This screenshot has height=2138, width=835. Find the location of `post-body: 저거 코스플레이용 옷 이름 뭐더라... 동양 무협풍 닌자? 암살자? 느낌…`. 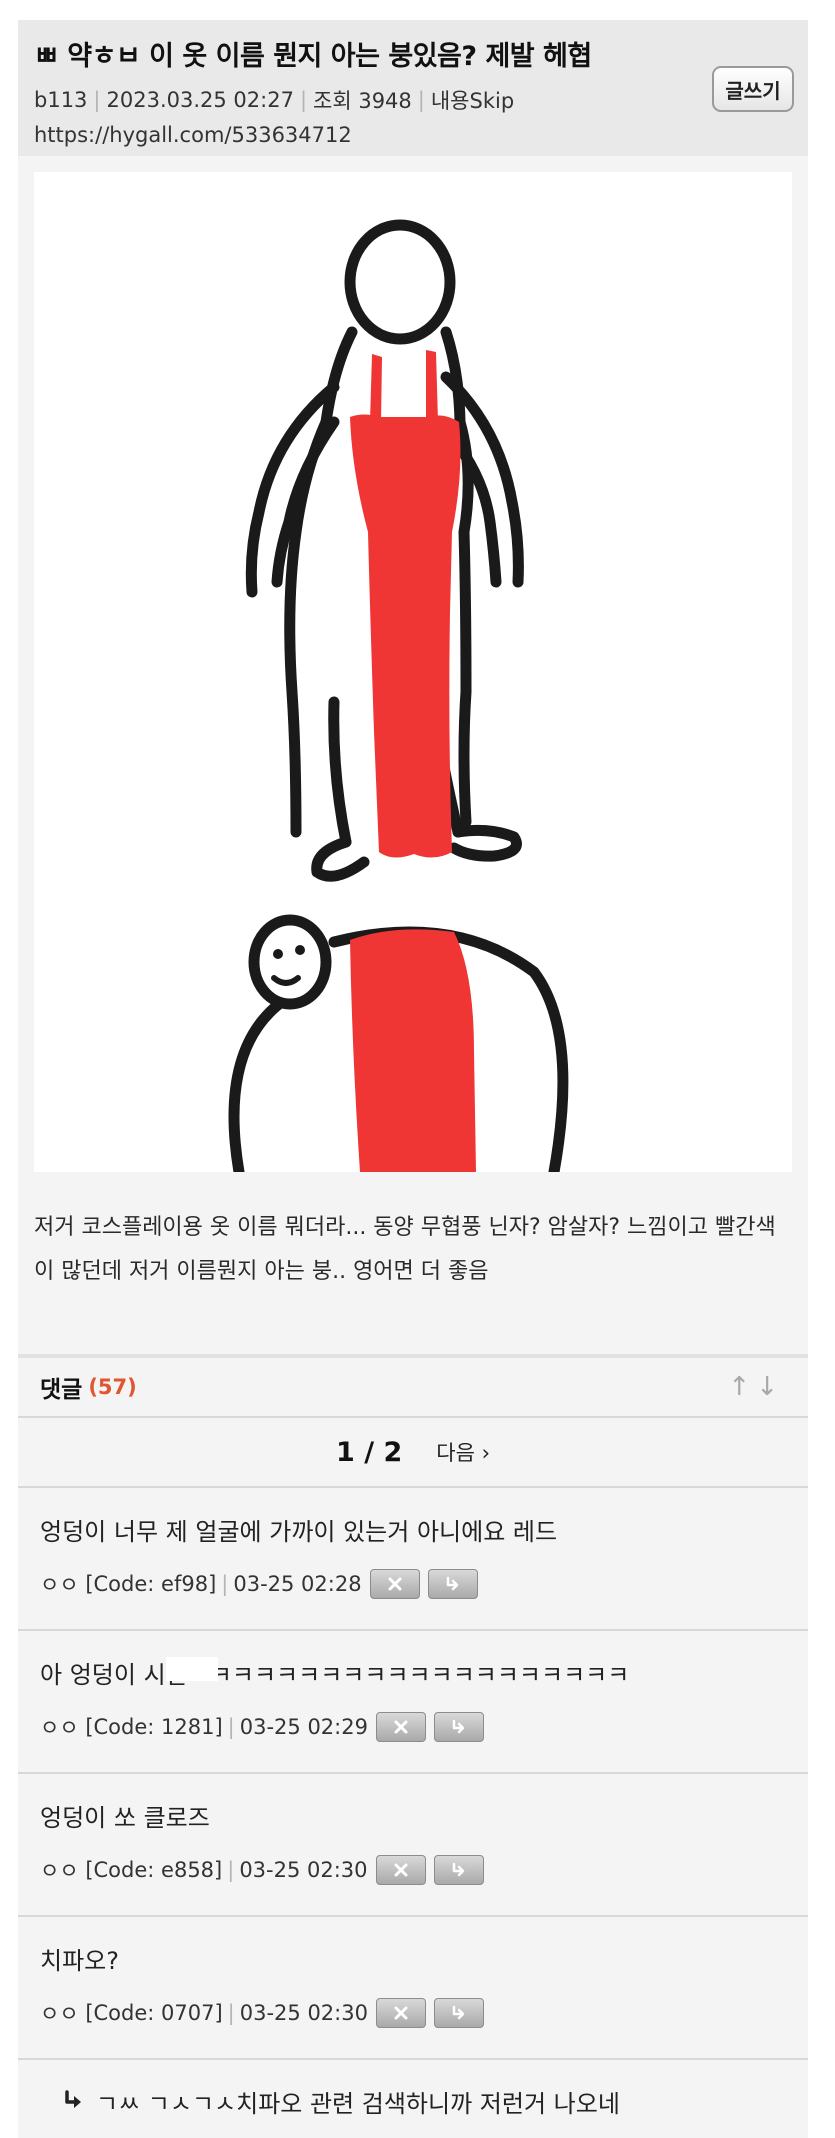

post-body: 저거 코스플레이용 옷 이름 뭐더라... 동양 무협풍 닌자? 암살자? 느낌… is located at coordinates (405, 1249).